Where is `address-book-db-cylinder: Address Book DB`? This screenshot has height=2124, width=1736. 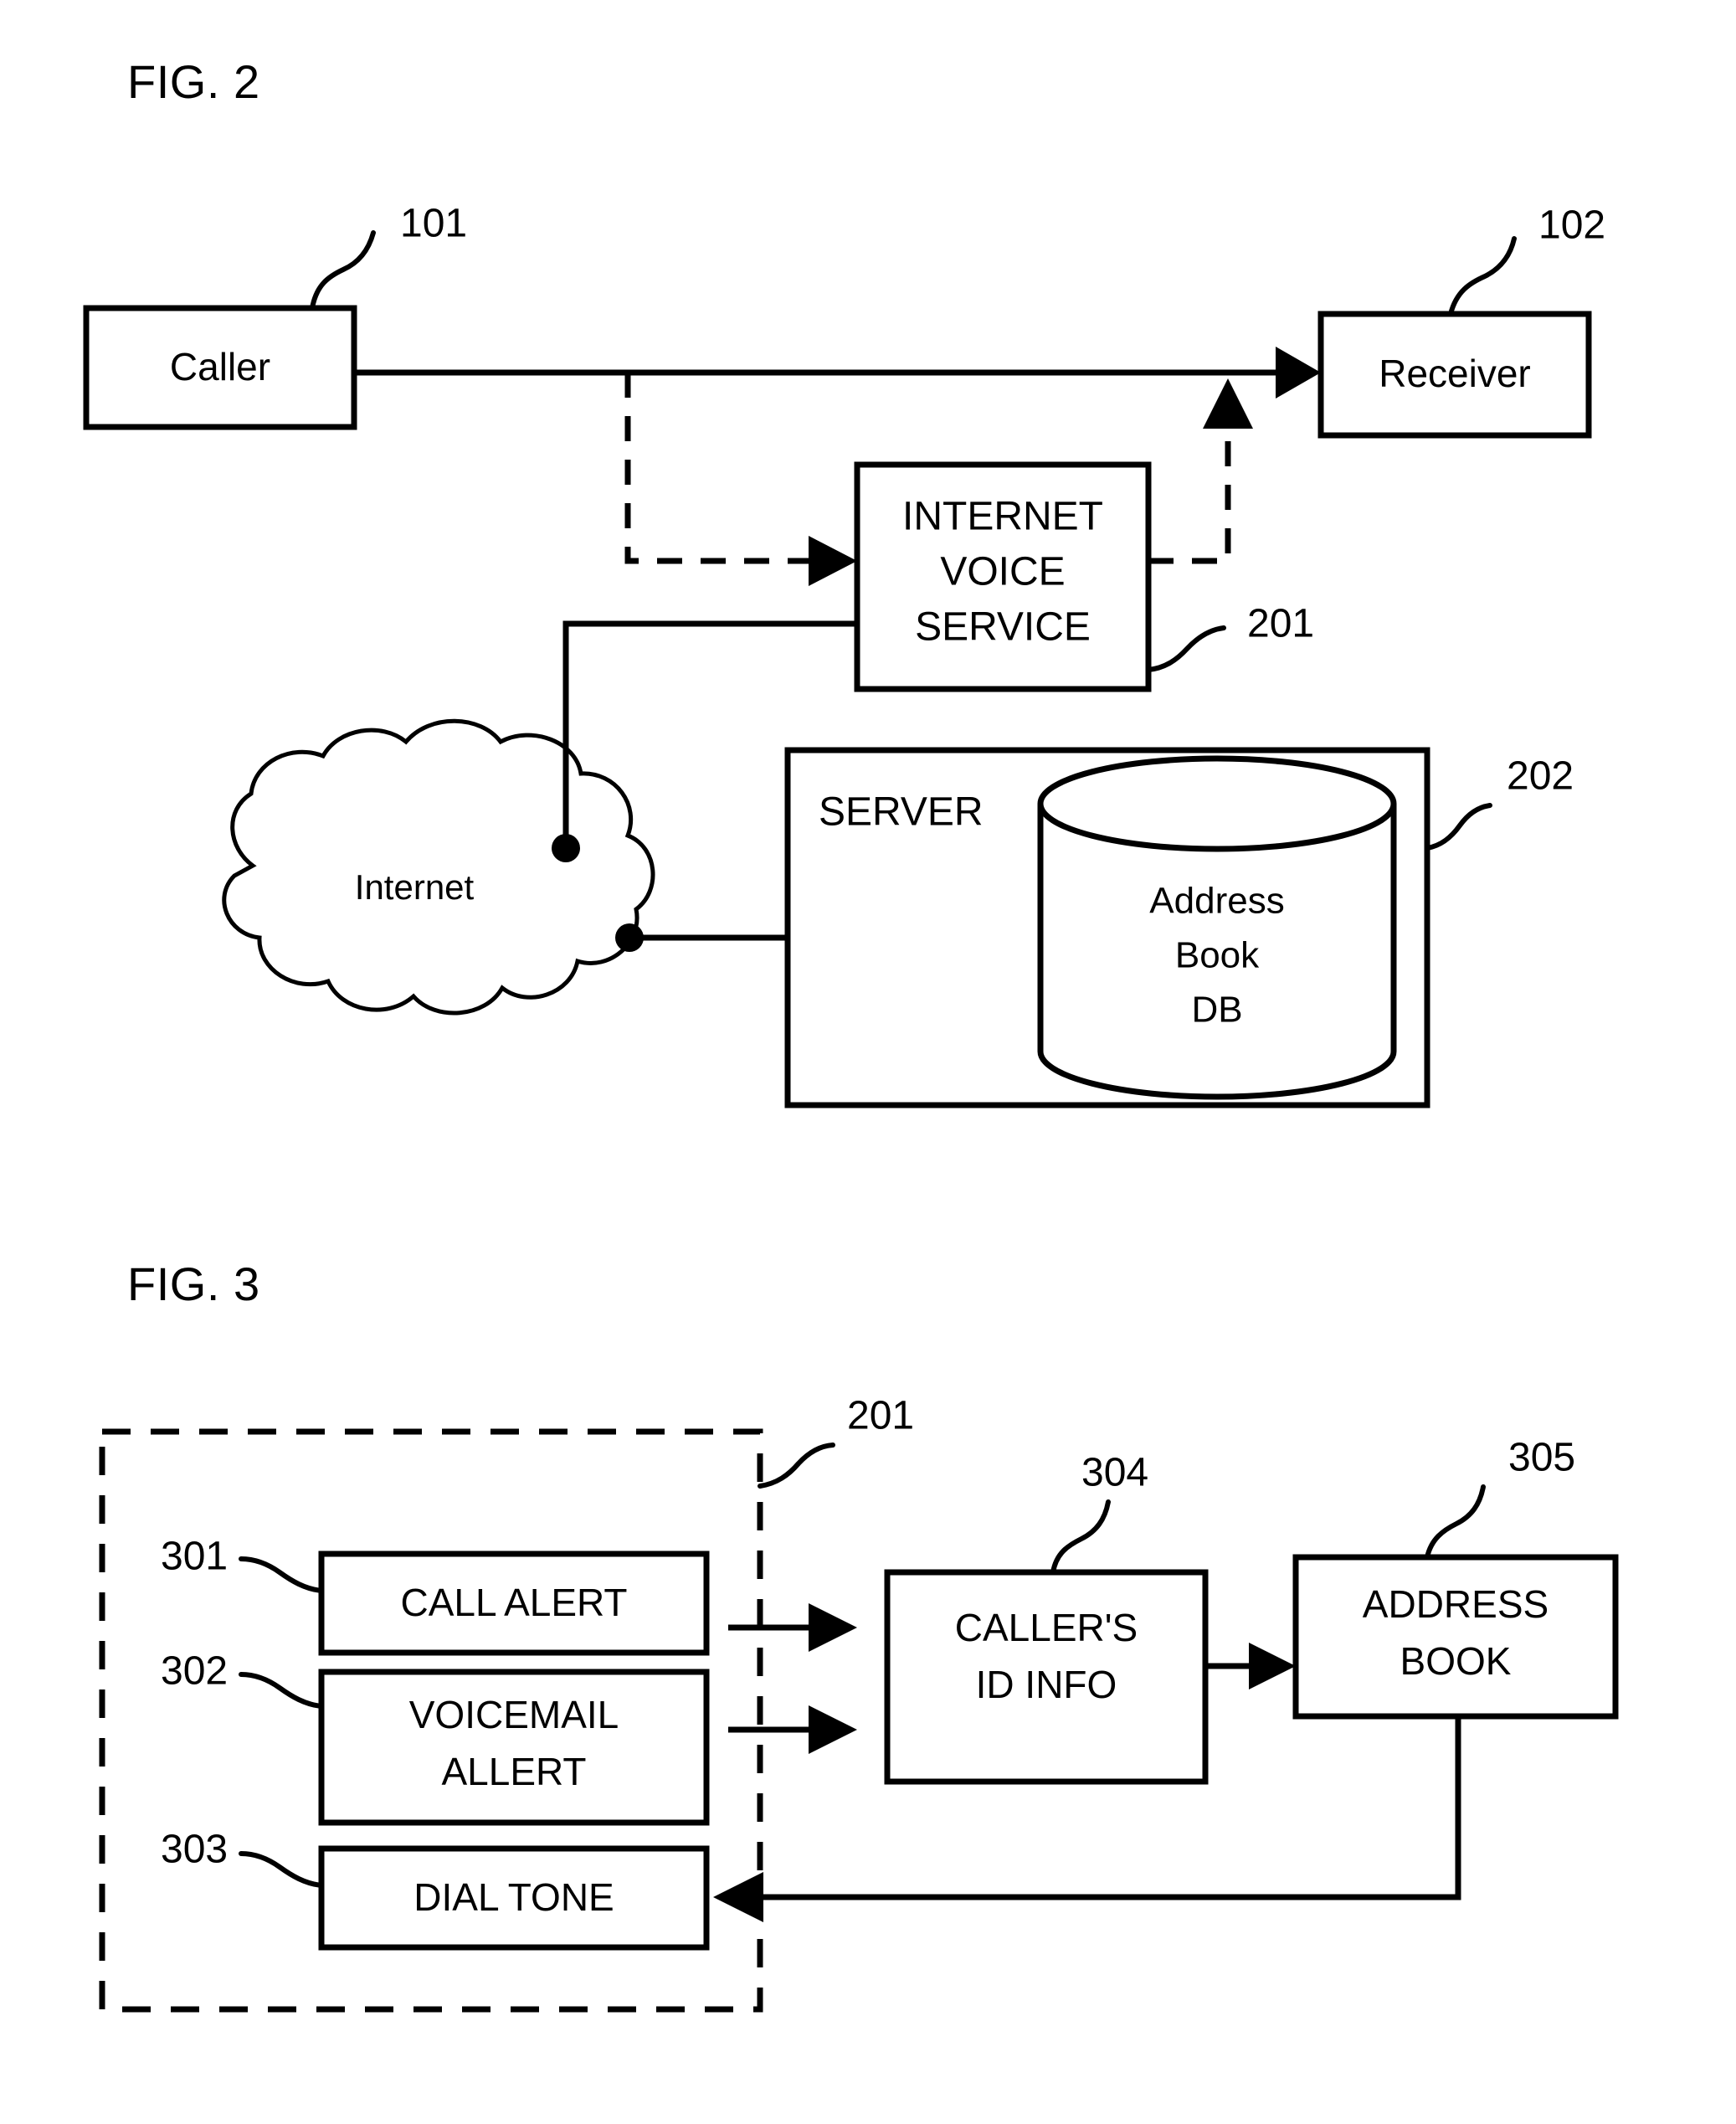
address-book-db-cylinder: Address Book DB is located at coordinates (1217, 927).